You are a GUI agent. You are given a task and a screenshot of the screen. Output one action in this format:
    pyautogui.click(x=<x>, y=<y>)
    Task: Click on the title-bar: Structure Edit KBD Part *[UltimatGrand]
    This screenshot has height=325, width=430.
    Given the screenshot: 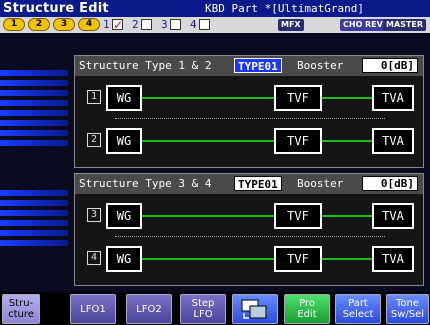 What is the action you would take?
    pyautogui.click(x=215, y=8)
    